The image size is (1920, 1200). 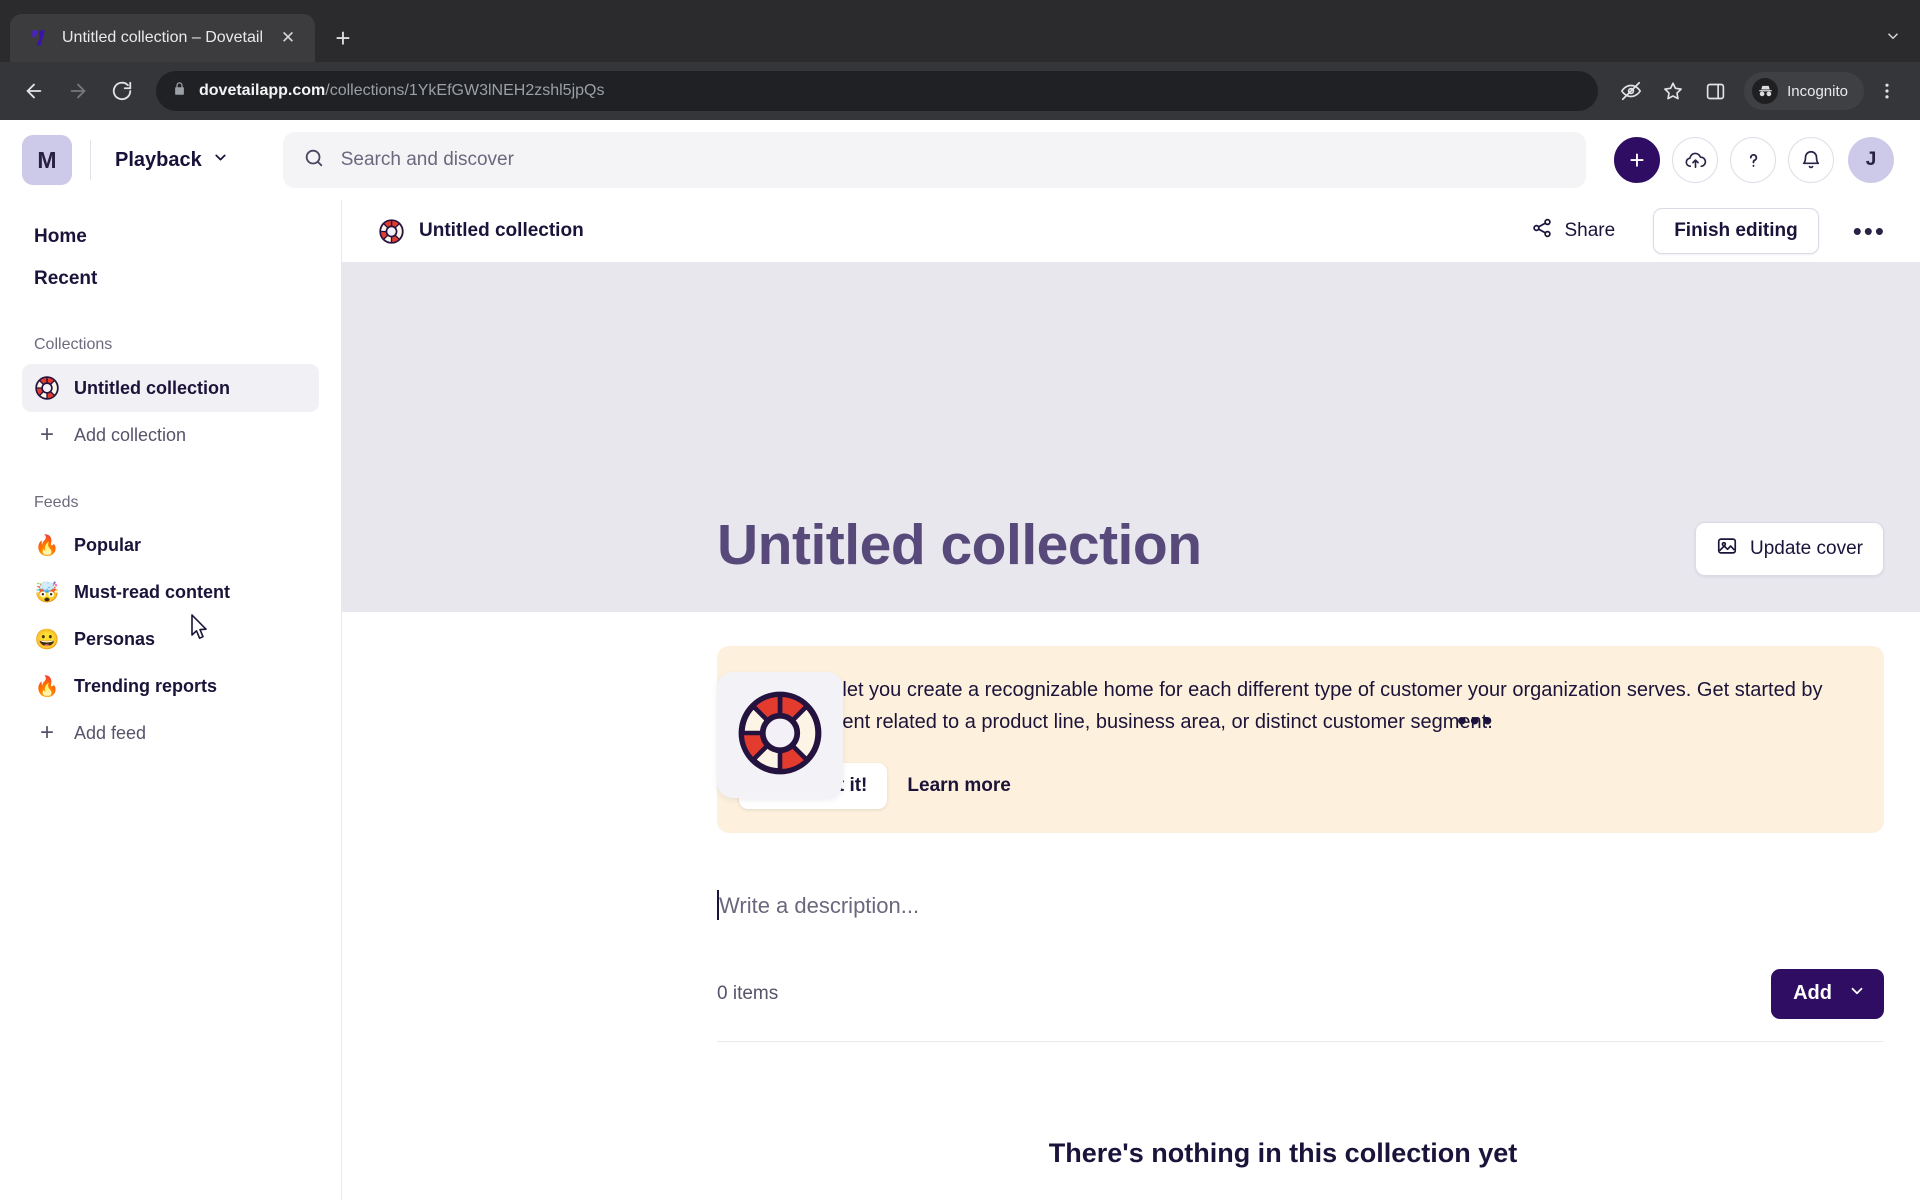 What do you see at coordinates (152, 592) in the screenshot?
I see `sidebar-item-label: Must-read content` at bounding box center [152, 592].